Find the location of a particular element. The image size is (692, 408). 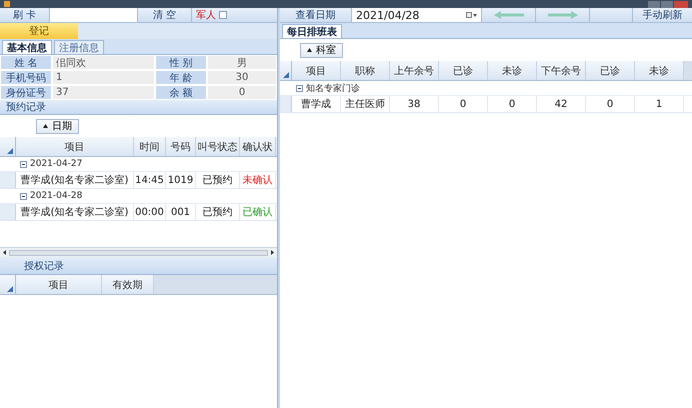

table-cell: 1 is located at coordinates (659, 104).